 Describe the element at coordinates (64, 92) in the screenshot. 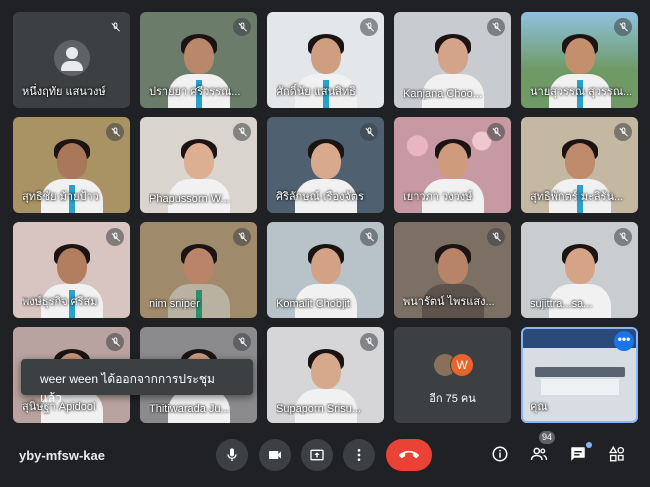

I see `participant-name: หนึ่งฤทัย แสนวงษ์` at that location.